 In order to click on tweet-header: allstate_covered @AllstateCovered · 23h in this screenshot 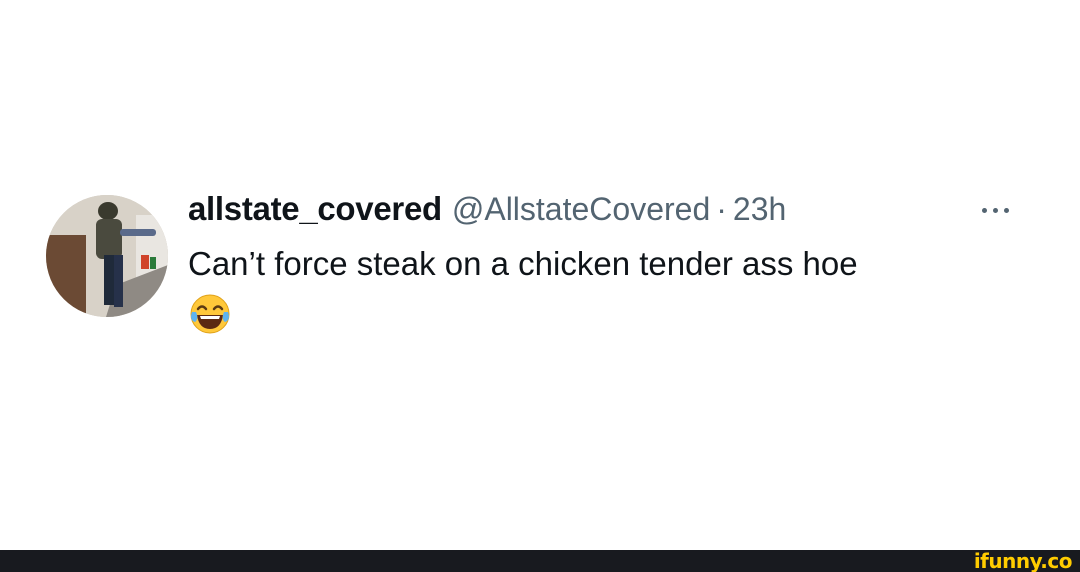, I will do `click(608, 214)`.